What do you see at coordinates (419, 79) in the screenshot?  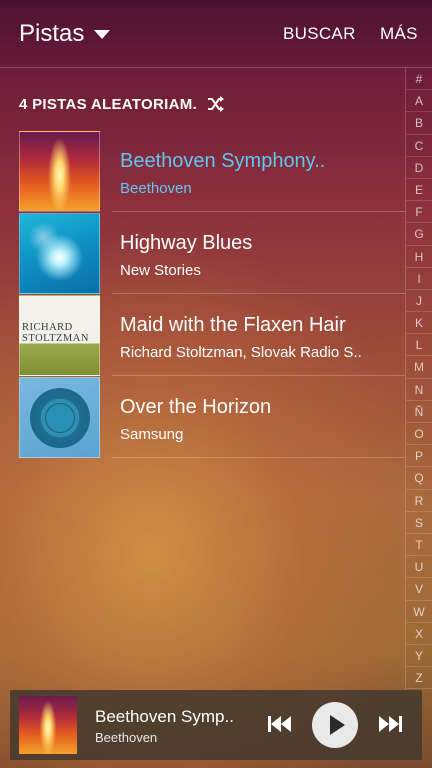 I see `alphabet-index-letter: #` at bounding box center [419, 79].